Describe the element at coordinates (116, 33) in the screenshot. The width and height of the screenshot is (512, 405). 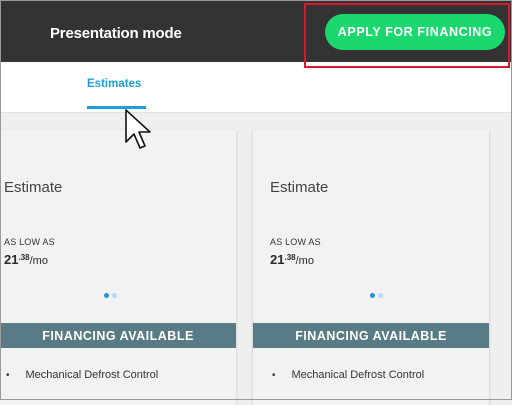
I see `page-title: Presentation mode` at that location.